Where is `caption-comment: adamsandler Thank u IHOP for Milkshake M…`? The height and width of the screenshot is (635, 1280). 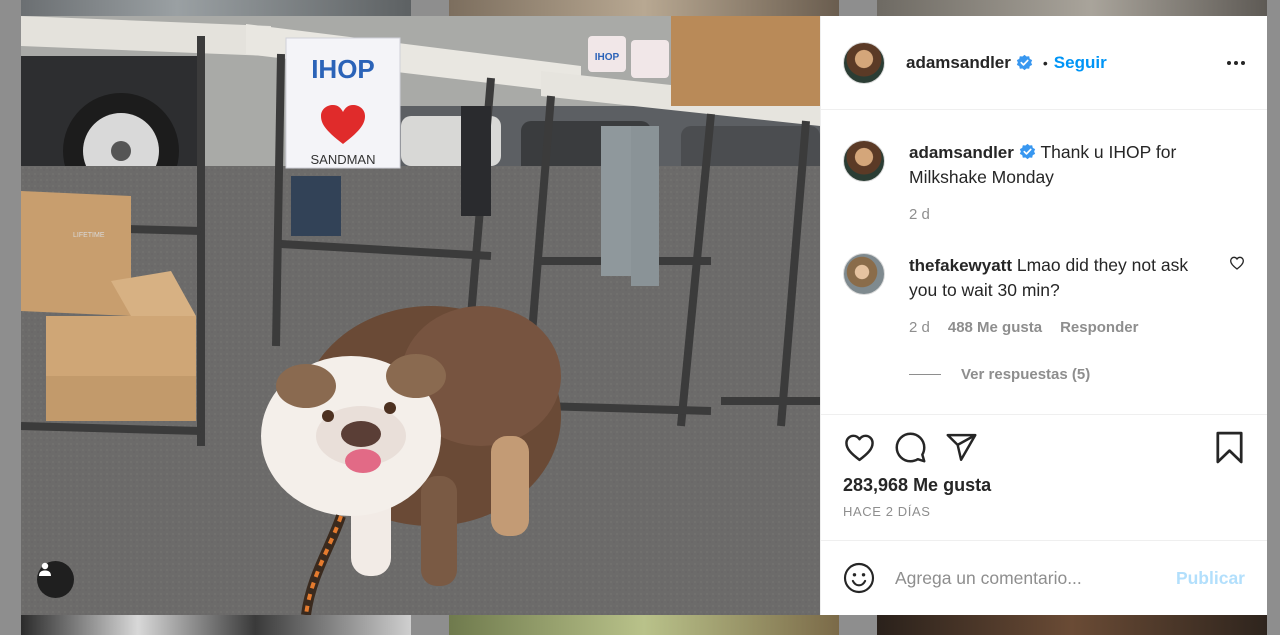 caption-comment: adamsandler Thank u IHOP for Milkshake M… is located at coordinates (1044, 183).